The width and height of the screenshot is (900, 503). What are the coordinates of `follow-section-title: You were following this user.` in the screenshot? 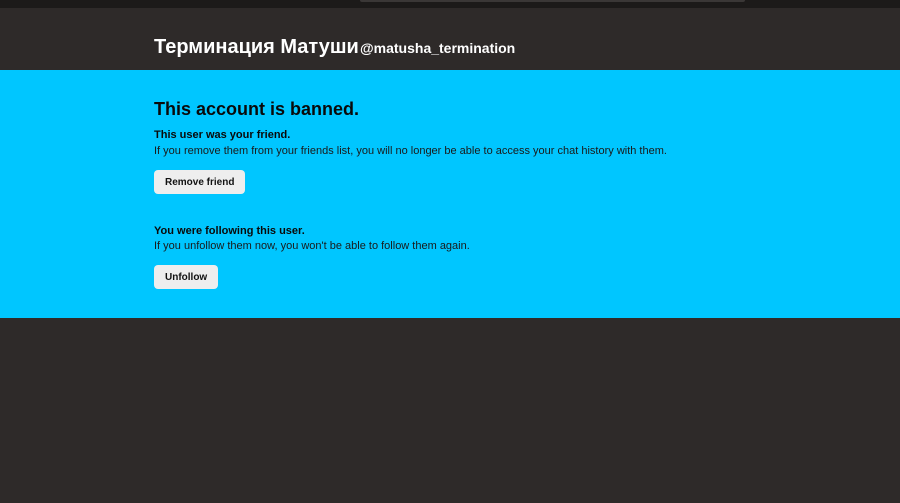 It's located at (229, 231).